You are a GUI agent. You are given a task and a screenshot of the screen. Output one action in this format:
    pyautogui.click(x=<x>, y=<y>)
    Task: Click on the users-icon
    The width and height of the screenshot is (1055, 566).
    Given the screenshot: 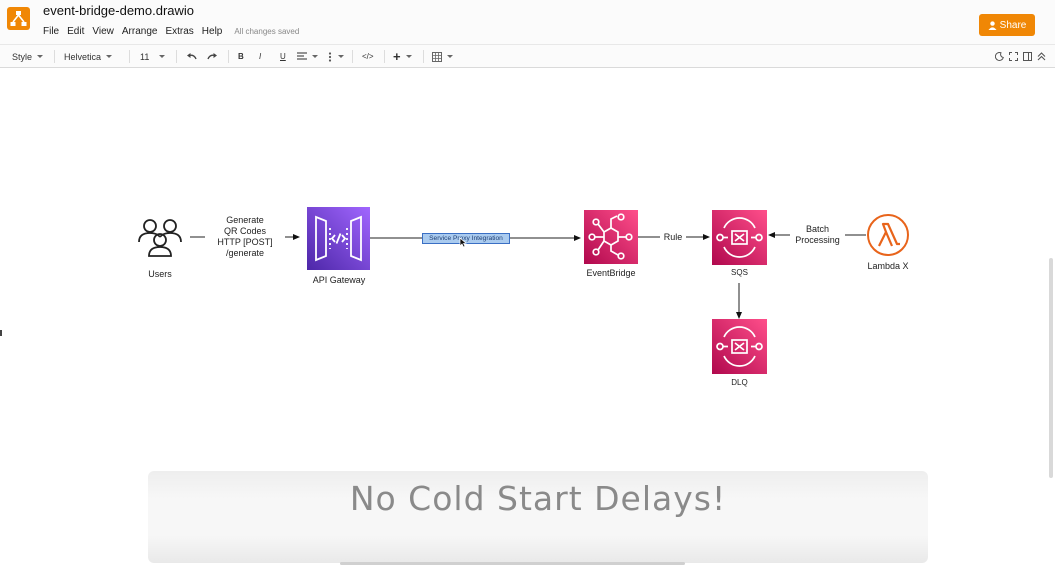 What is the action you would take?
    pyautogui.click(x=160, y=238)
    